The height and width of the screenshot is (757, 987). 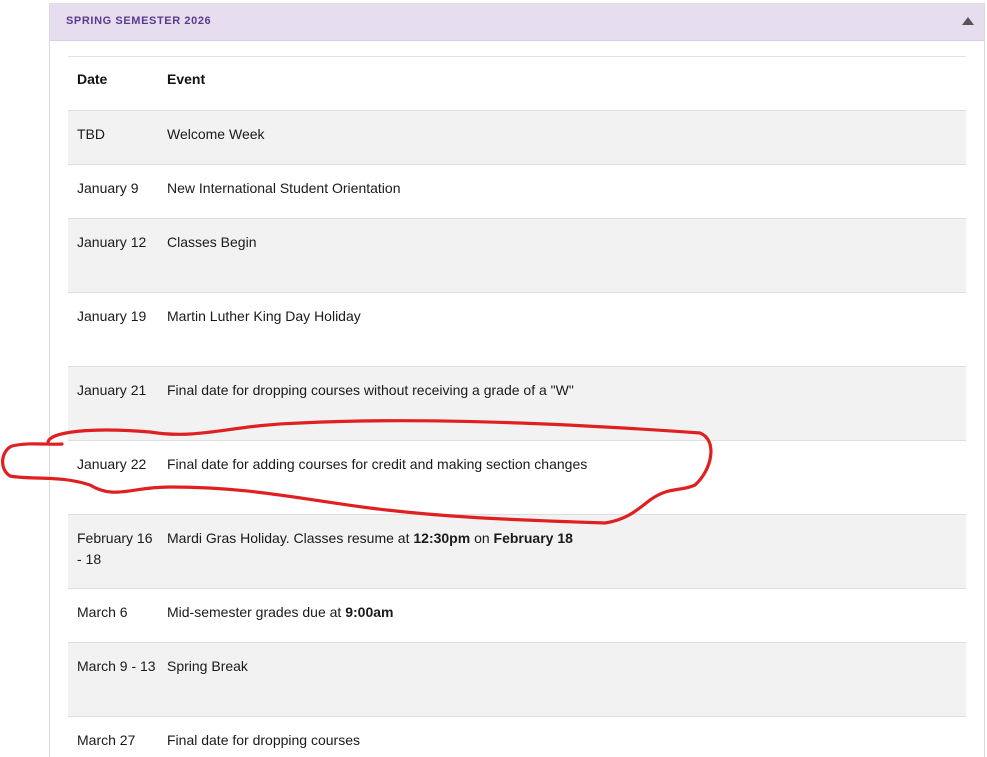 What do you see at coordinates (112, 316) in the screenshot?
I see `date-cell: January 19` at bounding box center [112, 316].